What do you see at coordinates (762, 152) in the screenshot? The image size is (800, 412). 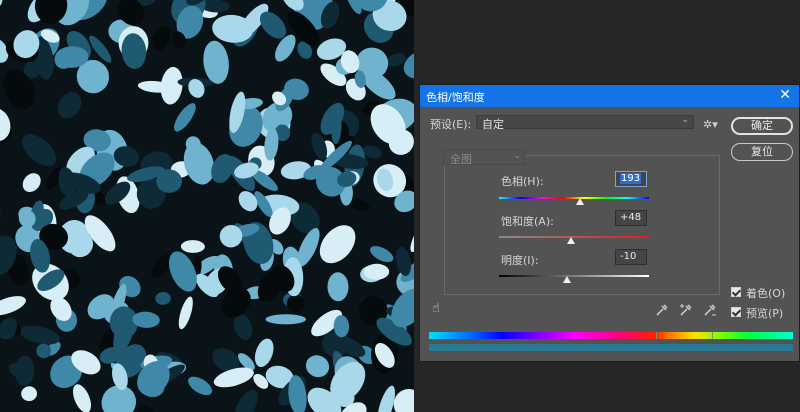 I see `reset-button: 复位` at bounding box center [762, 152].